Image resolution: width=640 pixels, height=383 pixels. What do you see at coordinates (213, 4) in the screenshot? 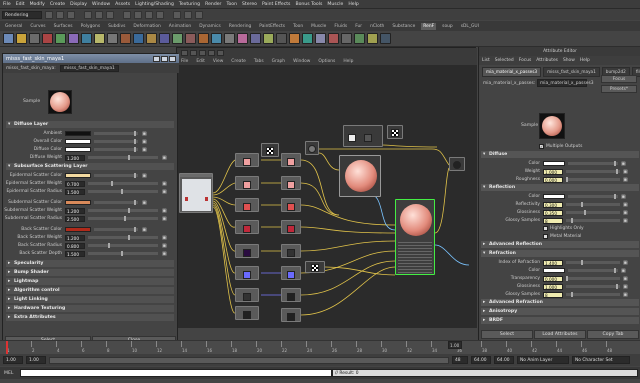
I see `menu-render: Render` at bounding box center [213, 4].